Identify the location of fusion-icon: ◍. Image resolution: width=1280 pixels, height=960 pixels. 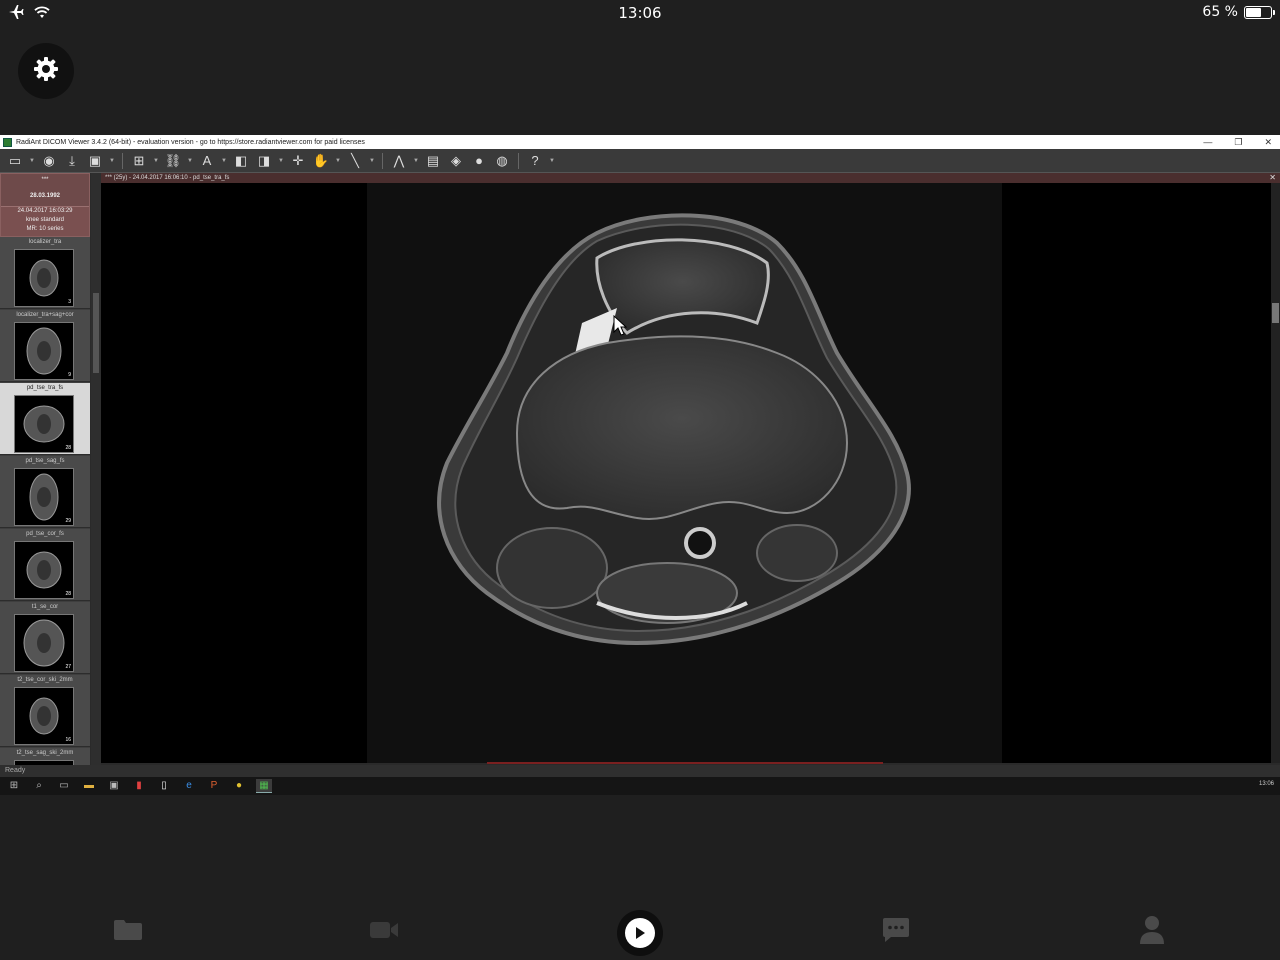
(502, 161).